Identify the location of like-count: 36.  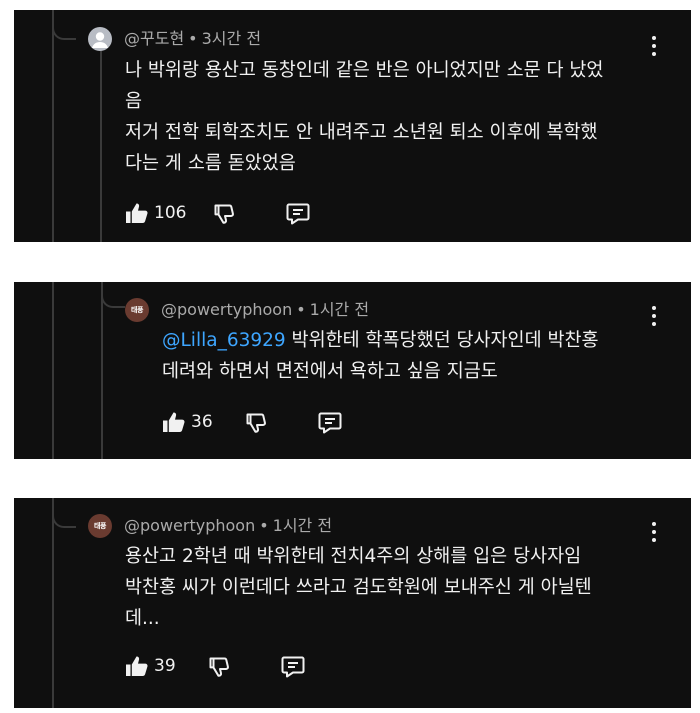
(202, 422).